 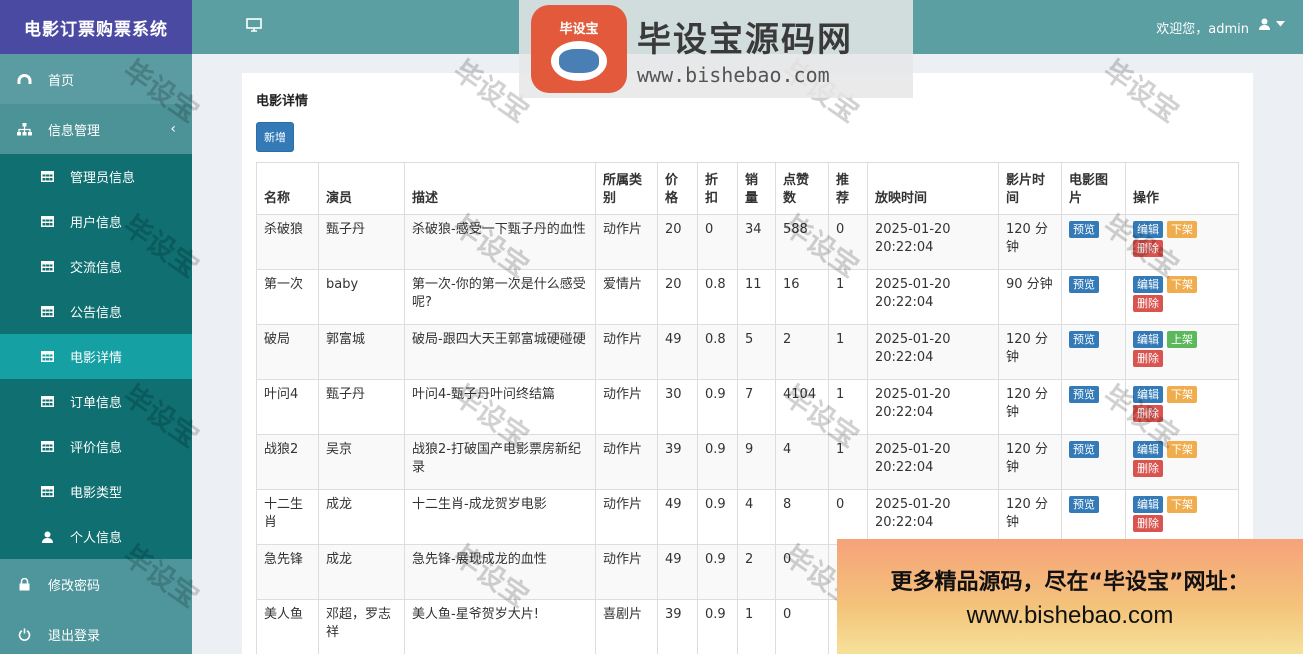 I want to click on sidebar-item-label: 管理员信息, so click(x=103, y=178).